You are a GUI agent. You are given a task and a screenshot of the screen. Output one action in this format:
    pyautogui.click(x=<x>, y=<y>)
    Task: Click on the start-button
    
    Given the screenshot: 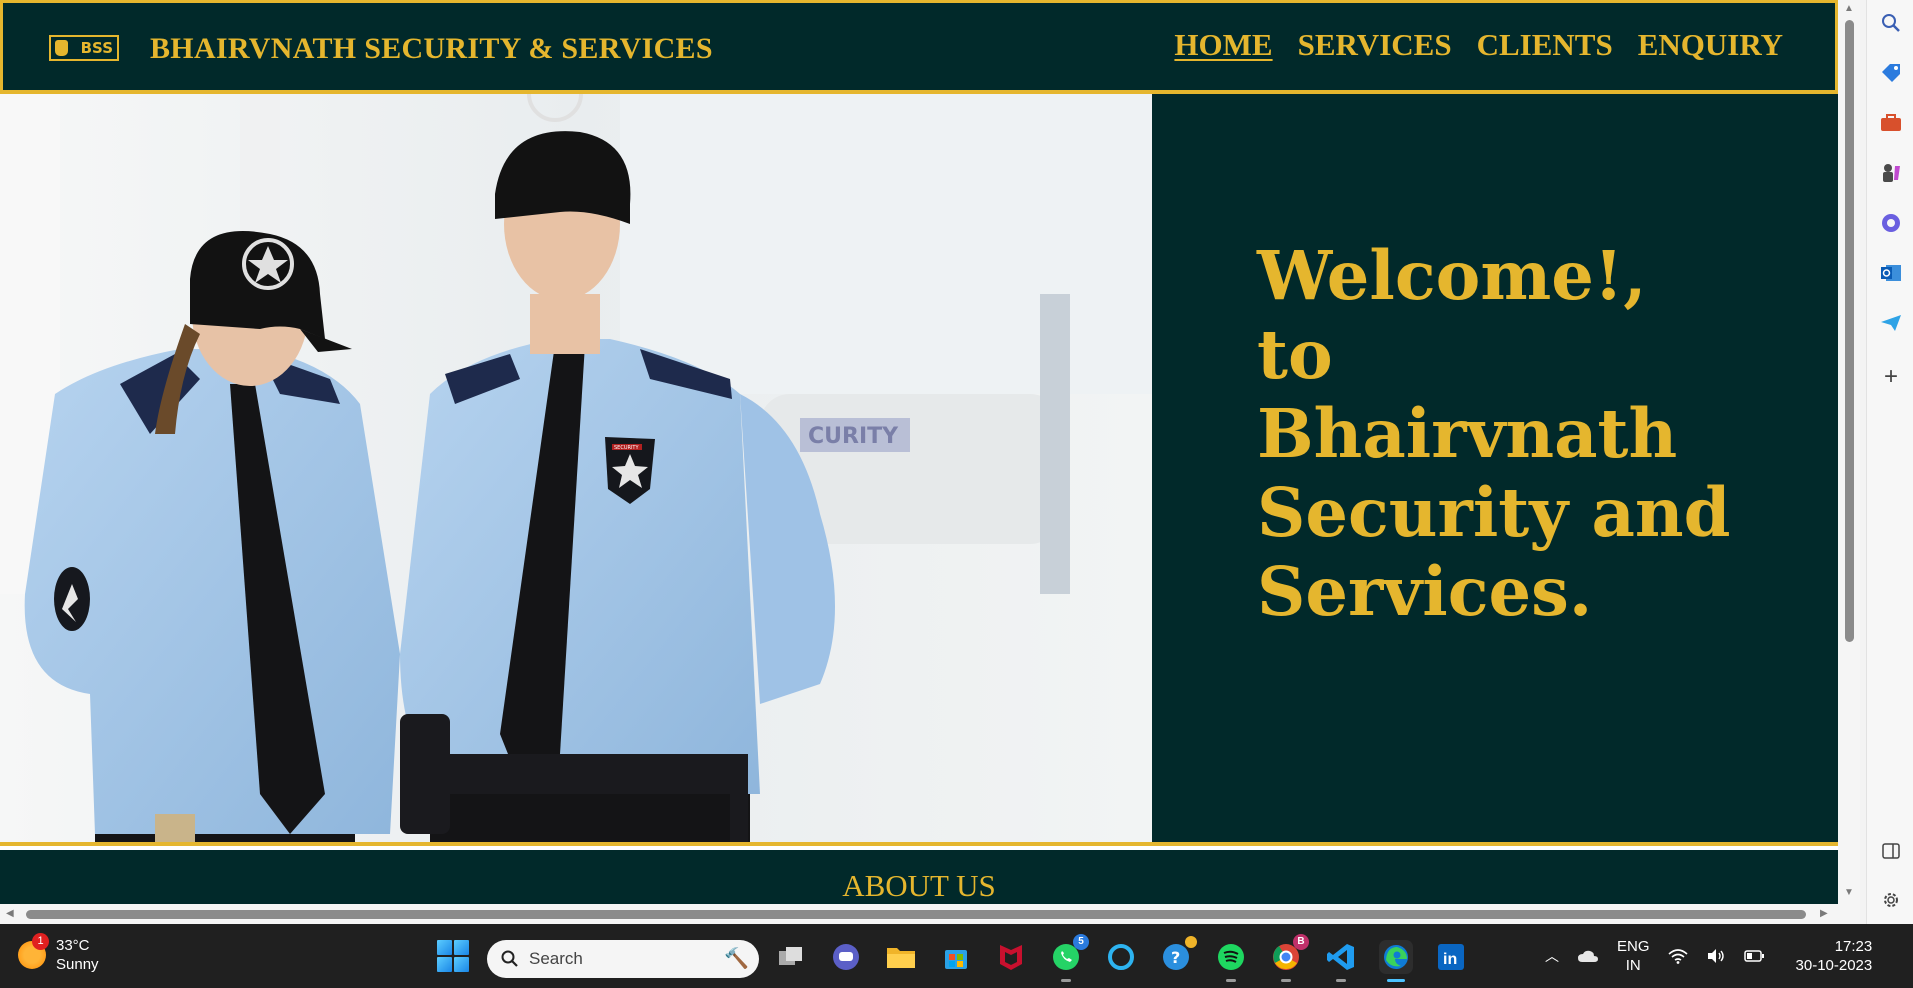 What is the action you would take?
    pyautogui.click(x=453, y=956)
    